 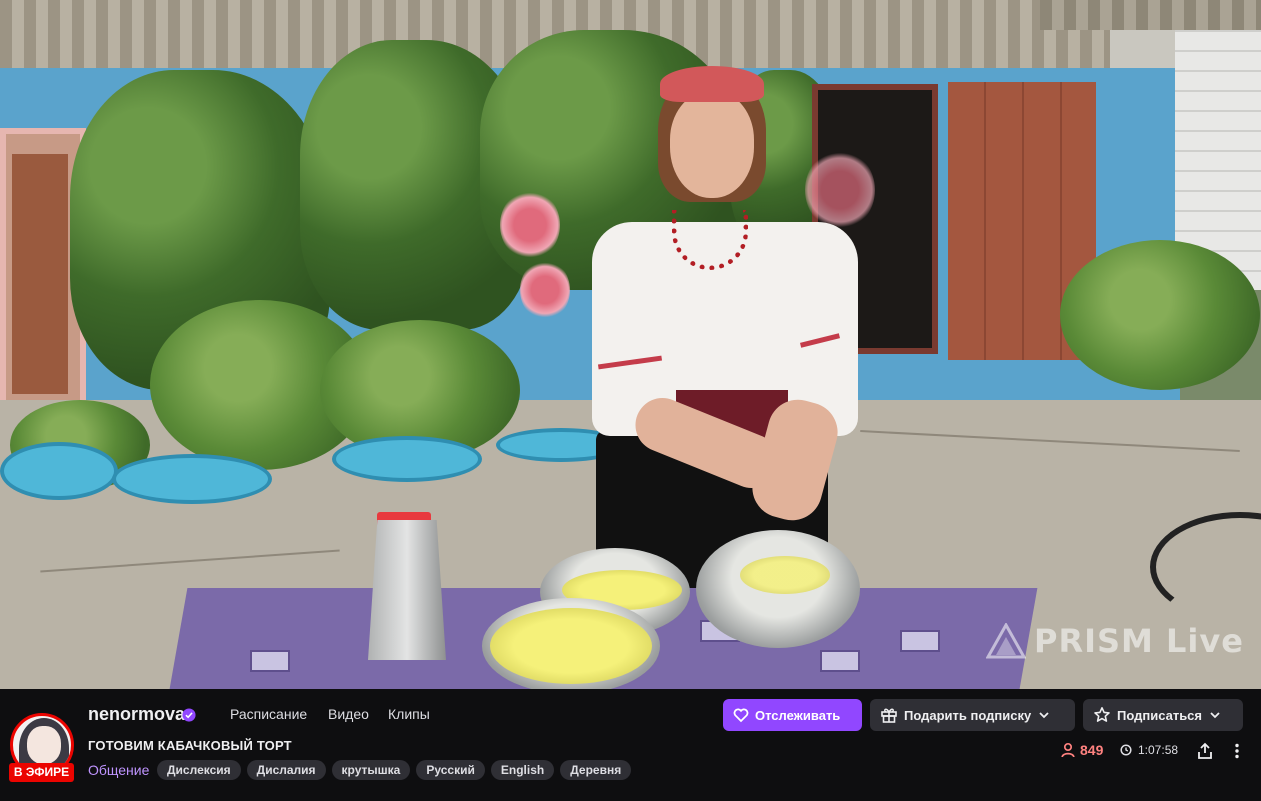 I want to click on tag: крутышка, so click(x=371, y=770).